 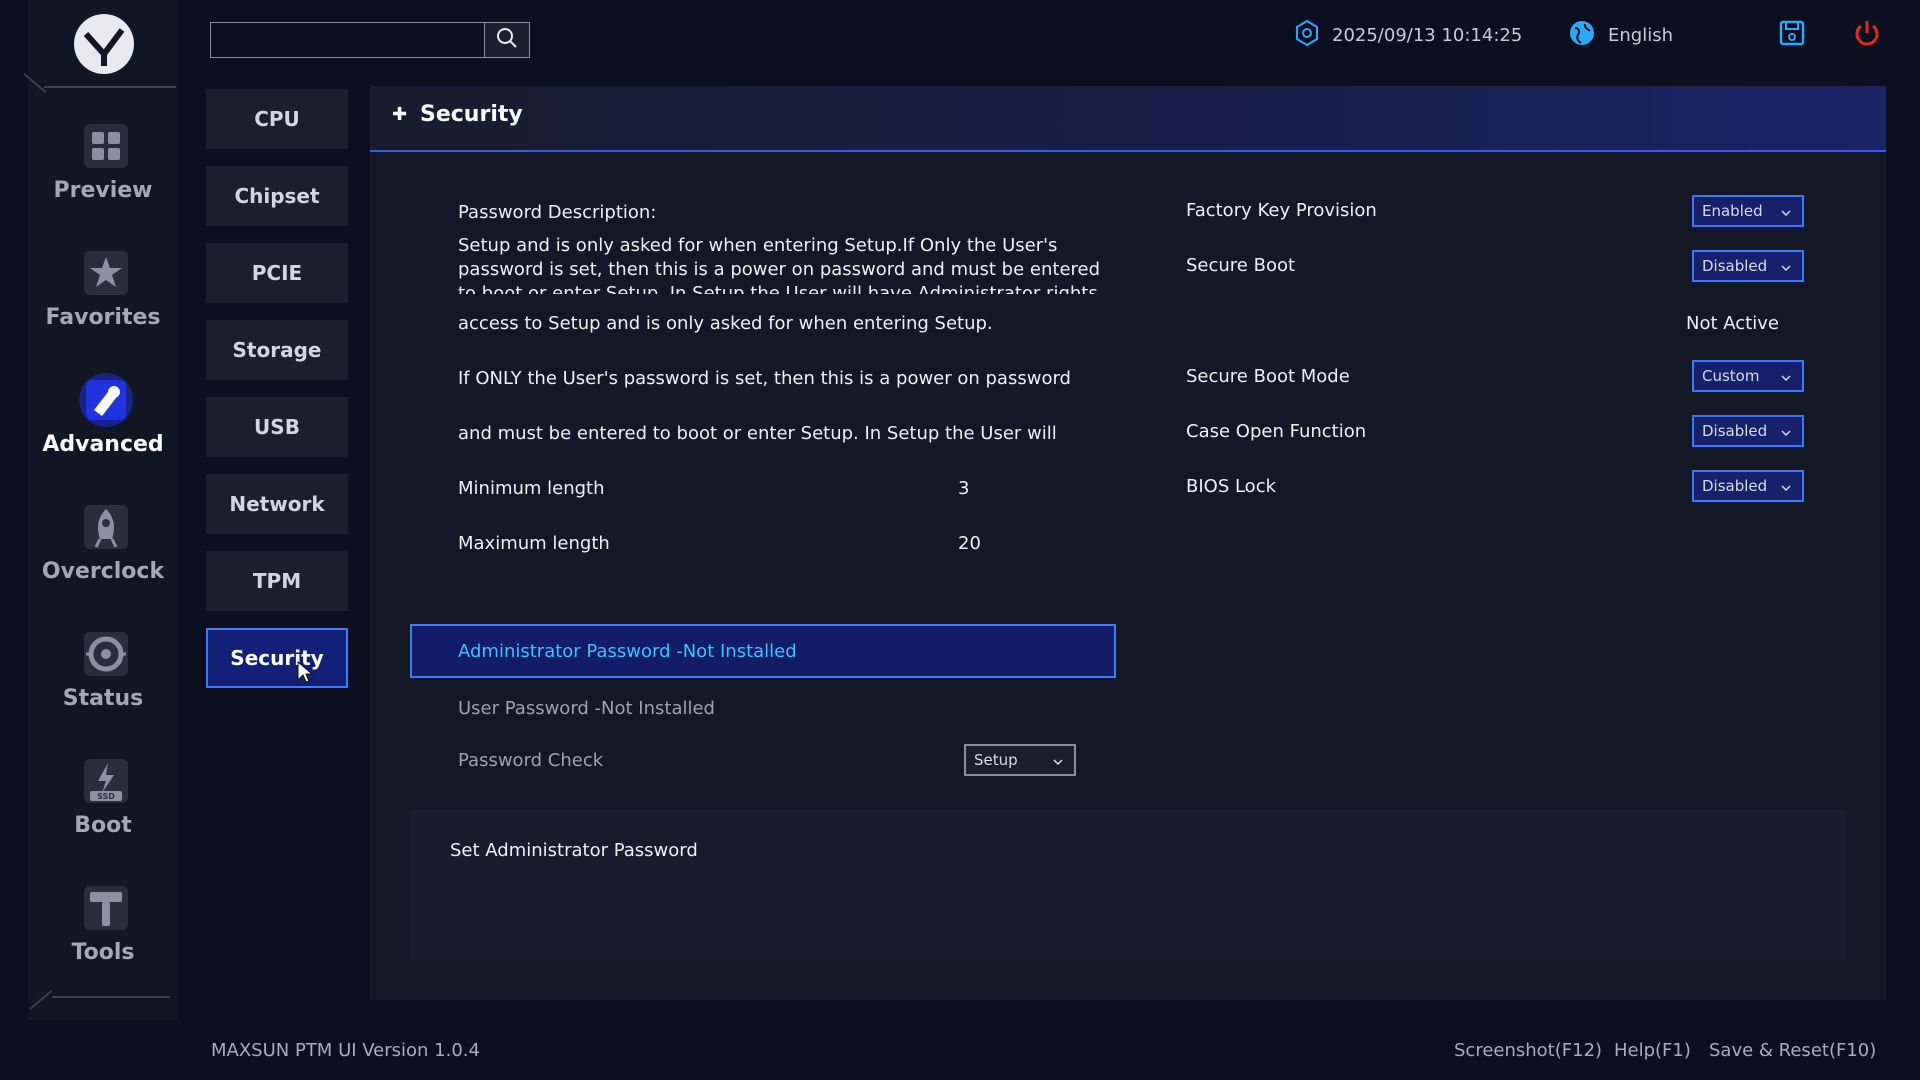 What do you see at coordinates (106, 781) in the screenshot?
I see `boot-icon: SSD` at bounding box center [106, 781].